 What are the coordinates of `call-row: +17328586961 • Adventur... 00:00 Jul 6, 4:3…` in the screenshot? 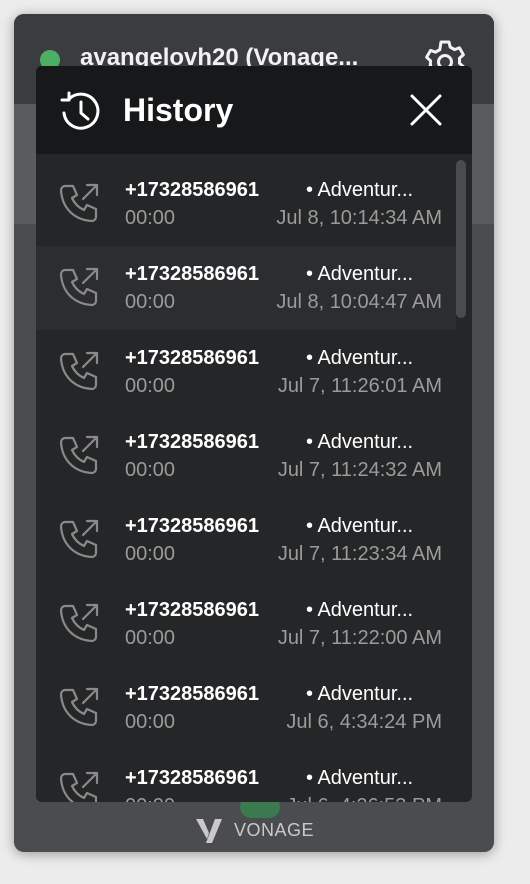 It's located at (246, 708).